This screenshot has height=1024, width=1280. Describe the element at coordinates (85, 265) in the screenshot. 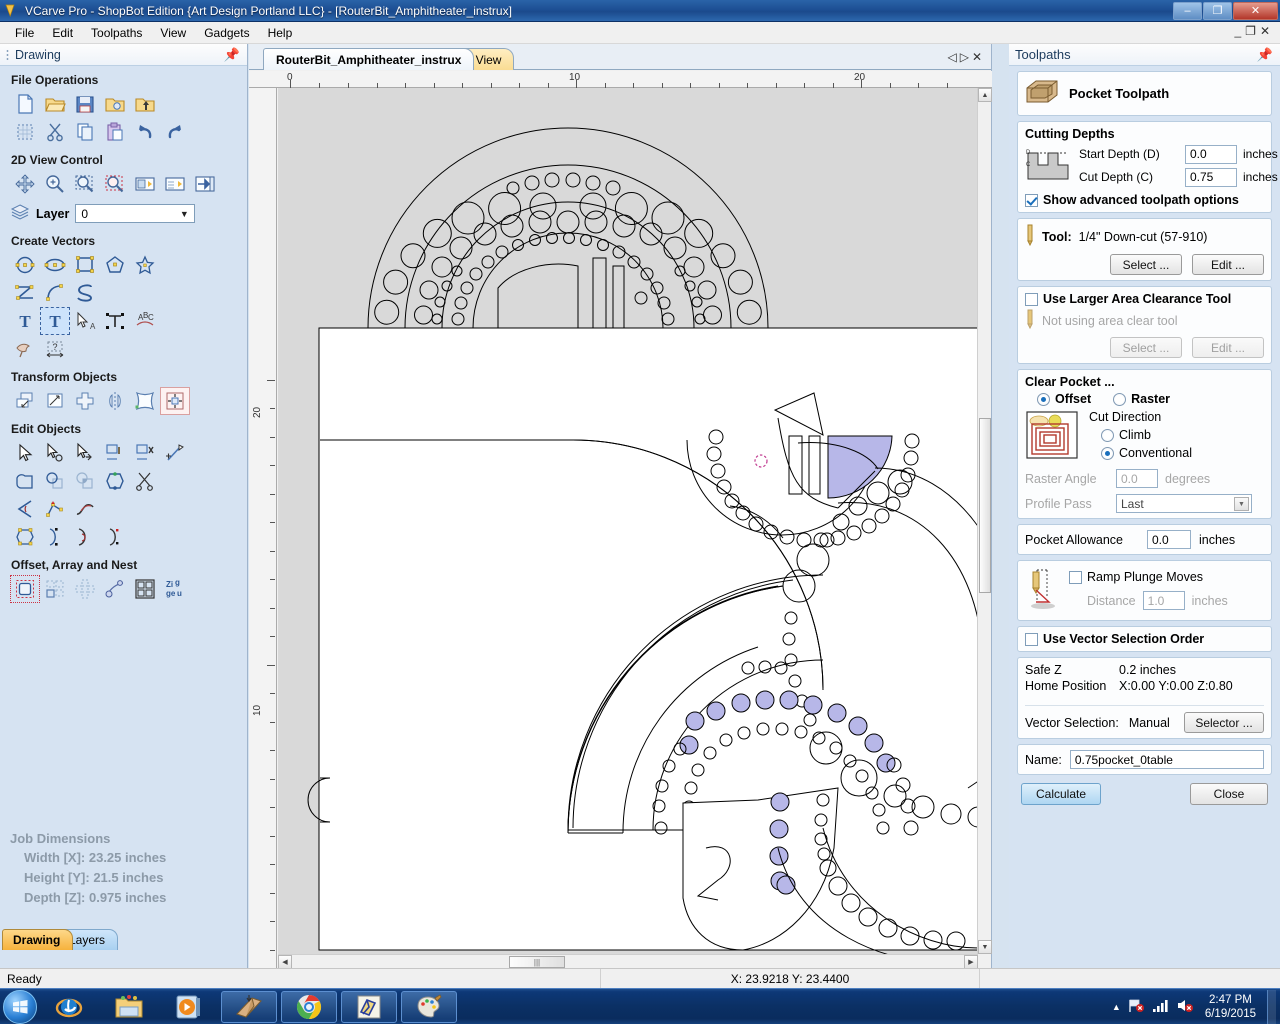

I see `rectangle-icon` at that location.